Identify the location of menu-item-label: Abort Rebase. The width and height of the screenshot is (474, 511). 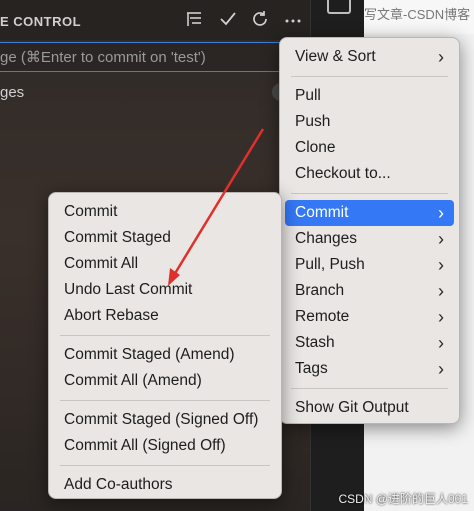
(111, 315).